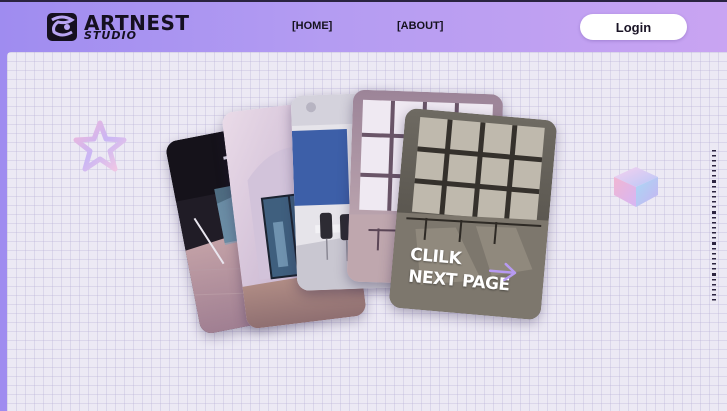 This screenshot has height=411, width=727. Describe the element at coordinates (100, 146) in the screenshot. I see `star-decoration-icon` at that location.